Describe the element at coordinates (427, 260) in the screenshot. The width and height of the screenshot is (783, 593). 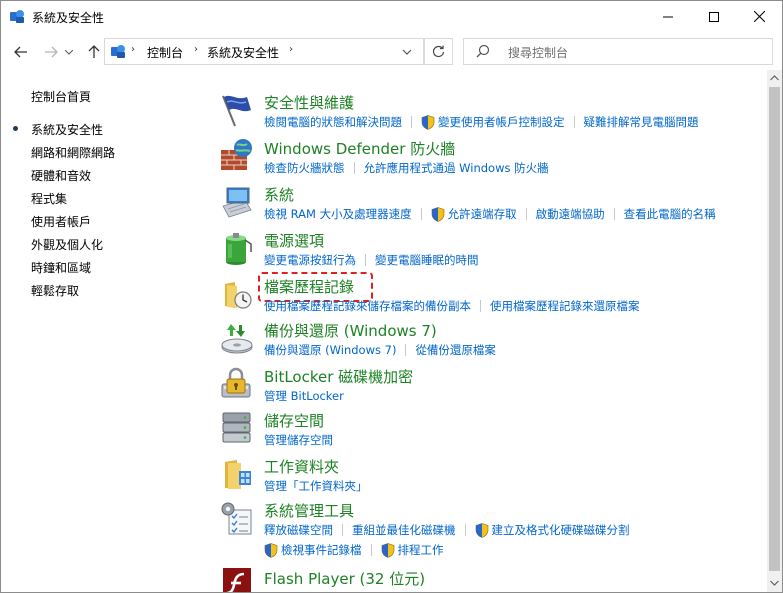
I see `link-change-sleep-time: 變更電腦睡眠的時間` at that location.